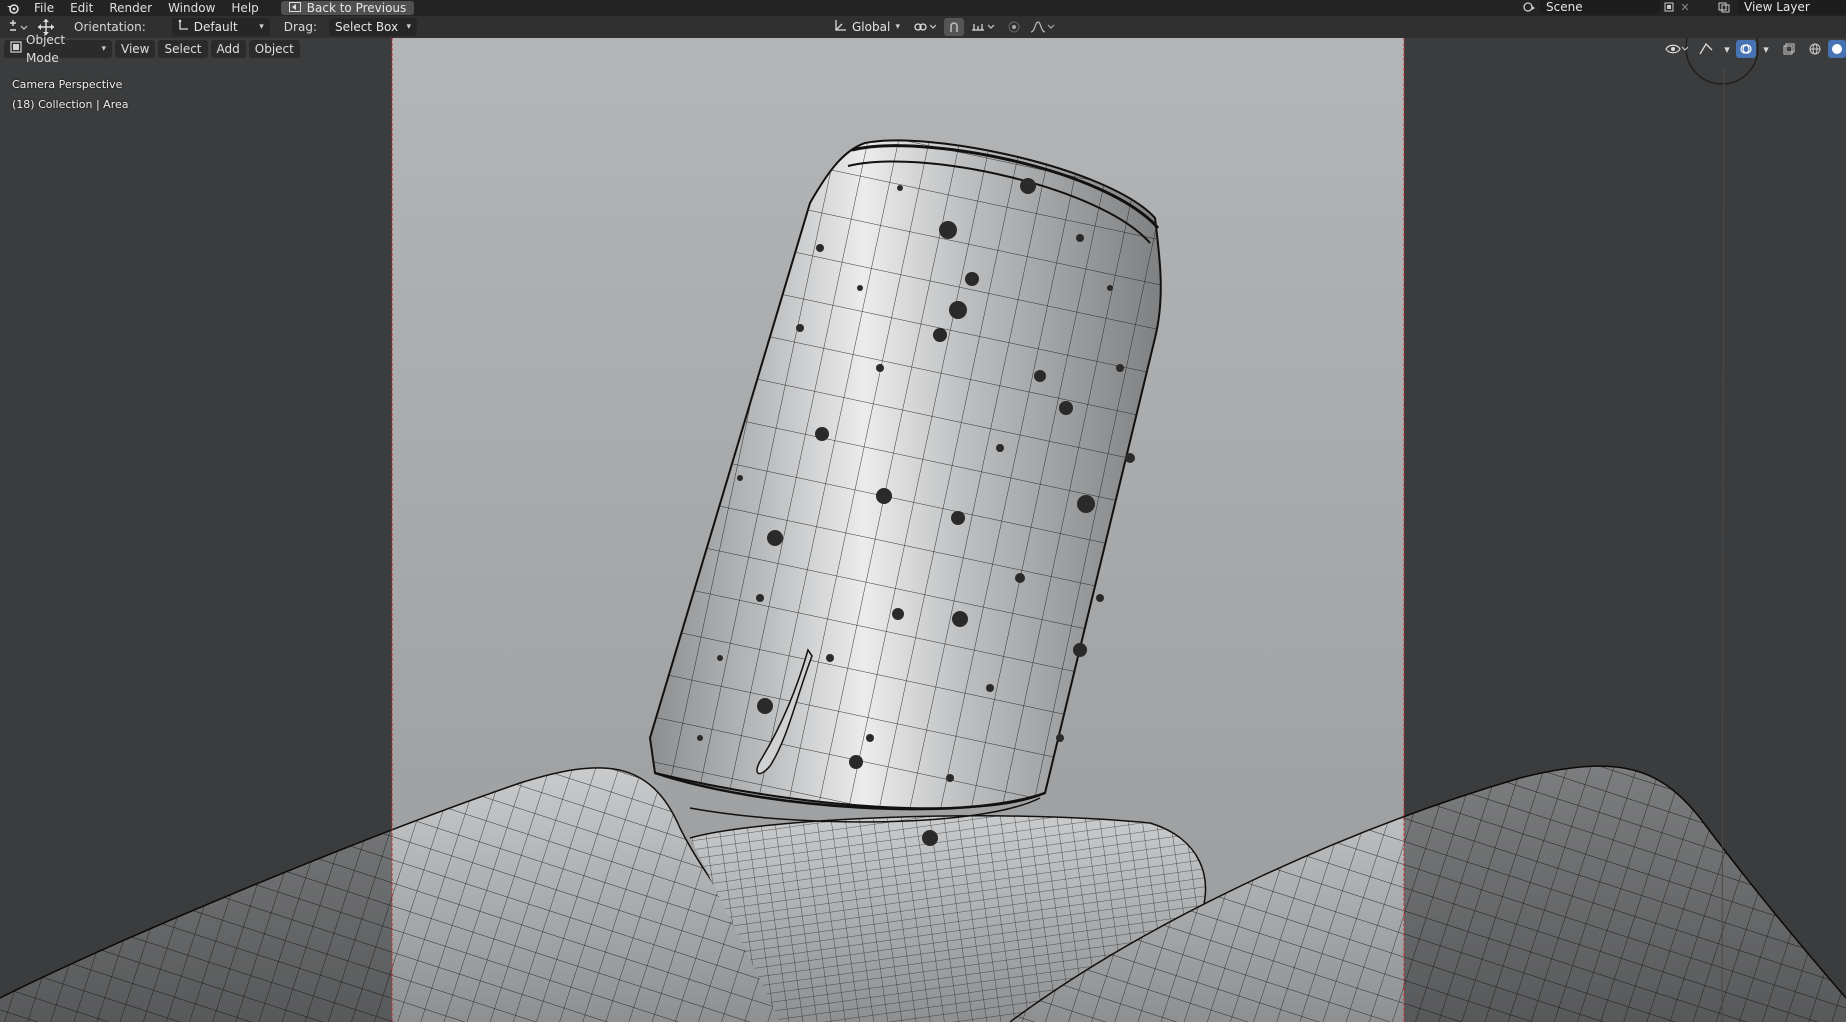  What do you see at coordinates (81, 8) in the screenshot?
I see `menu-edit: Edit` at bounding box center [81, 8].